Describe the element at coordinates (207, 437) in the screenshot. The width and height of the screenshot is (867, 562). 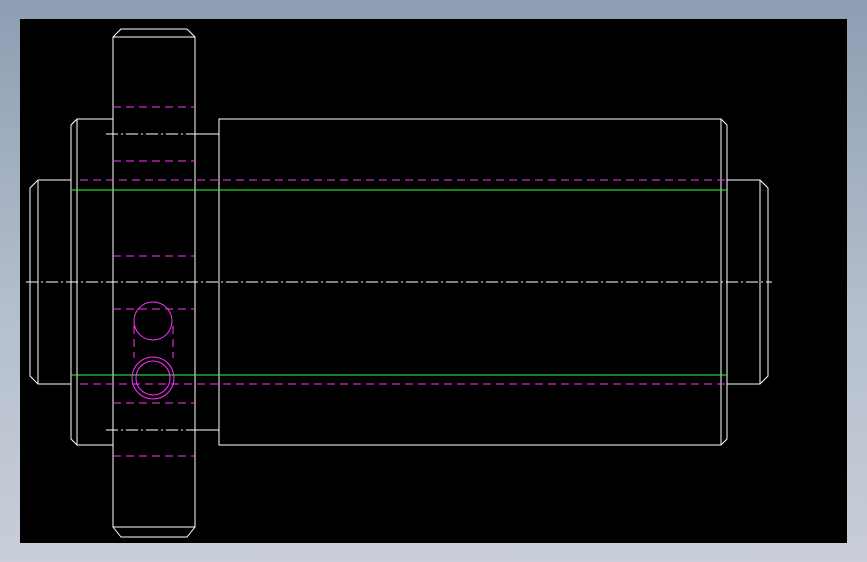
I see `neck-bottom` at that location.